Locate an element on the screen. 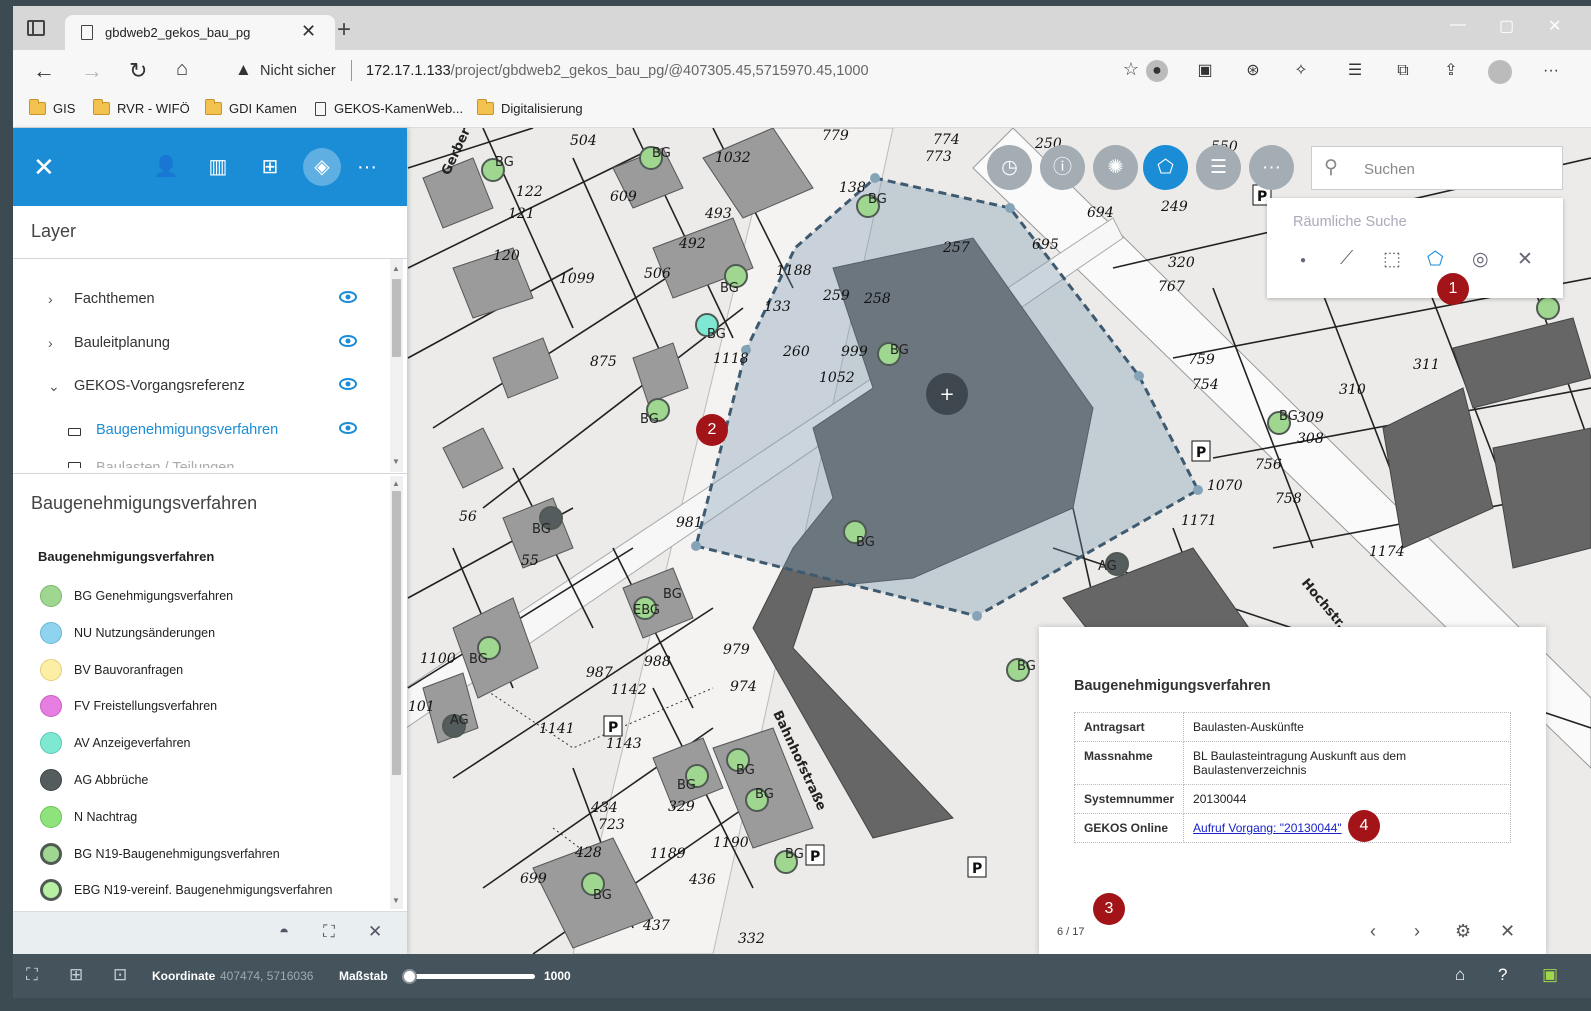 Image resolution: width=1591 pixels, height=1011 pixels. zoom-in-area-icon: ⊞ is located at coordinates (76, 975).